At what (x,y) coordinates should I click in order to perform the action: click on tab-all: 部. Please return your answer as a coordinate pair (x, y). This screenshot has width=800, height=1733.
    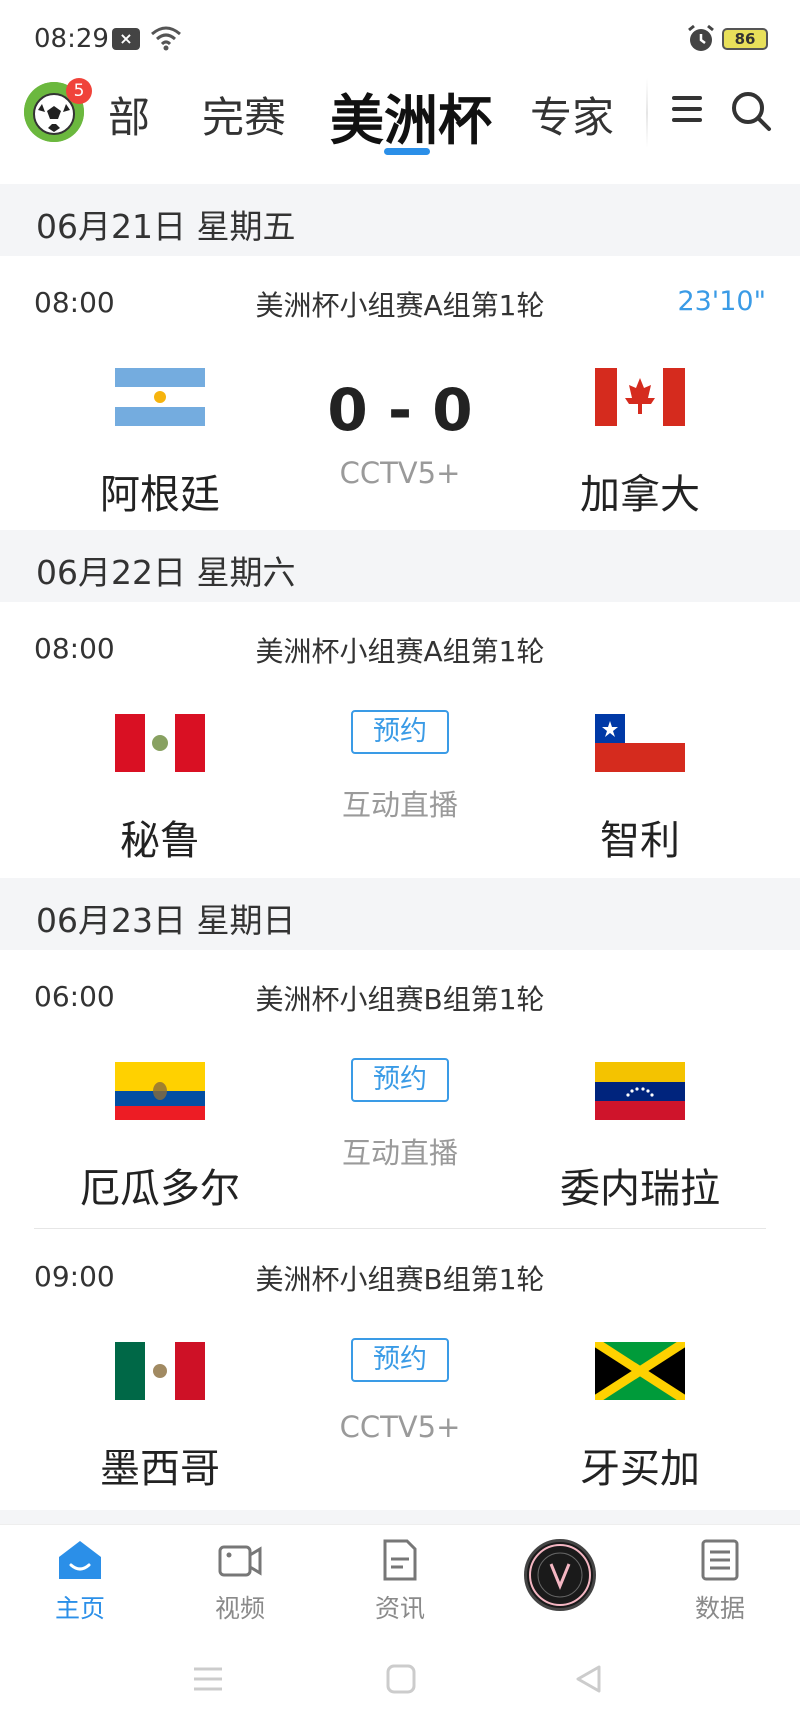
    Looking at the image, I should click on (129, 114).